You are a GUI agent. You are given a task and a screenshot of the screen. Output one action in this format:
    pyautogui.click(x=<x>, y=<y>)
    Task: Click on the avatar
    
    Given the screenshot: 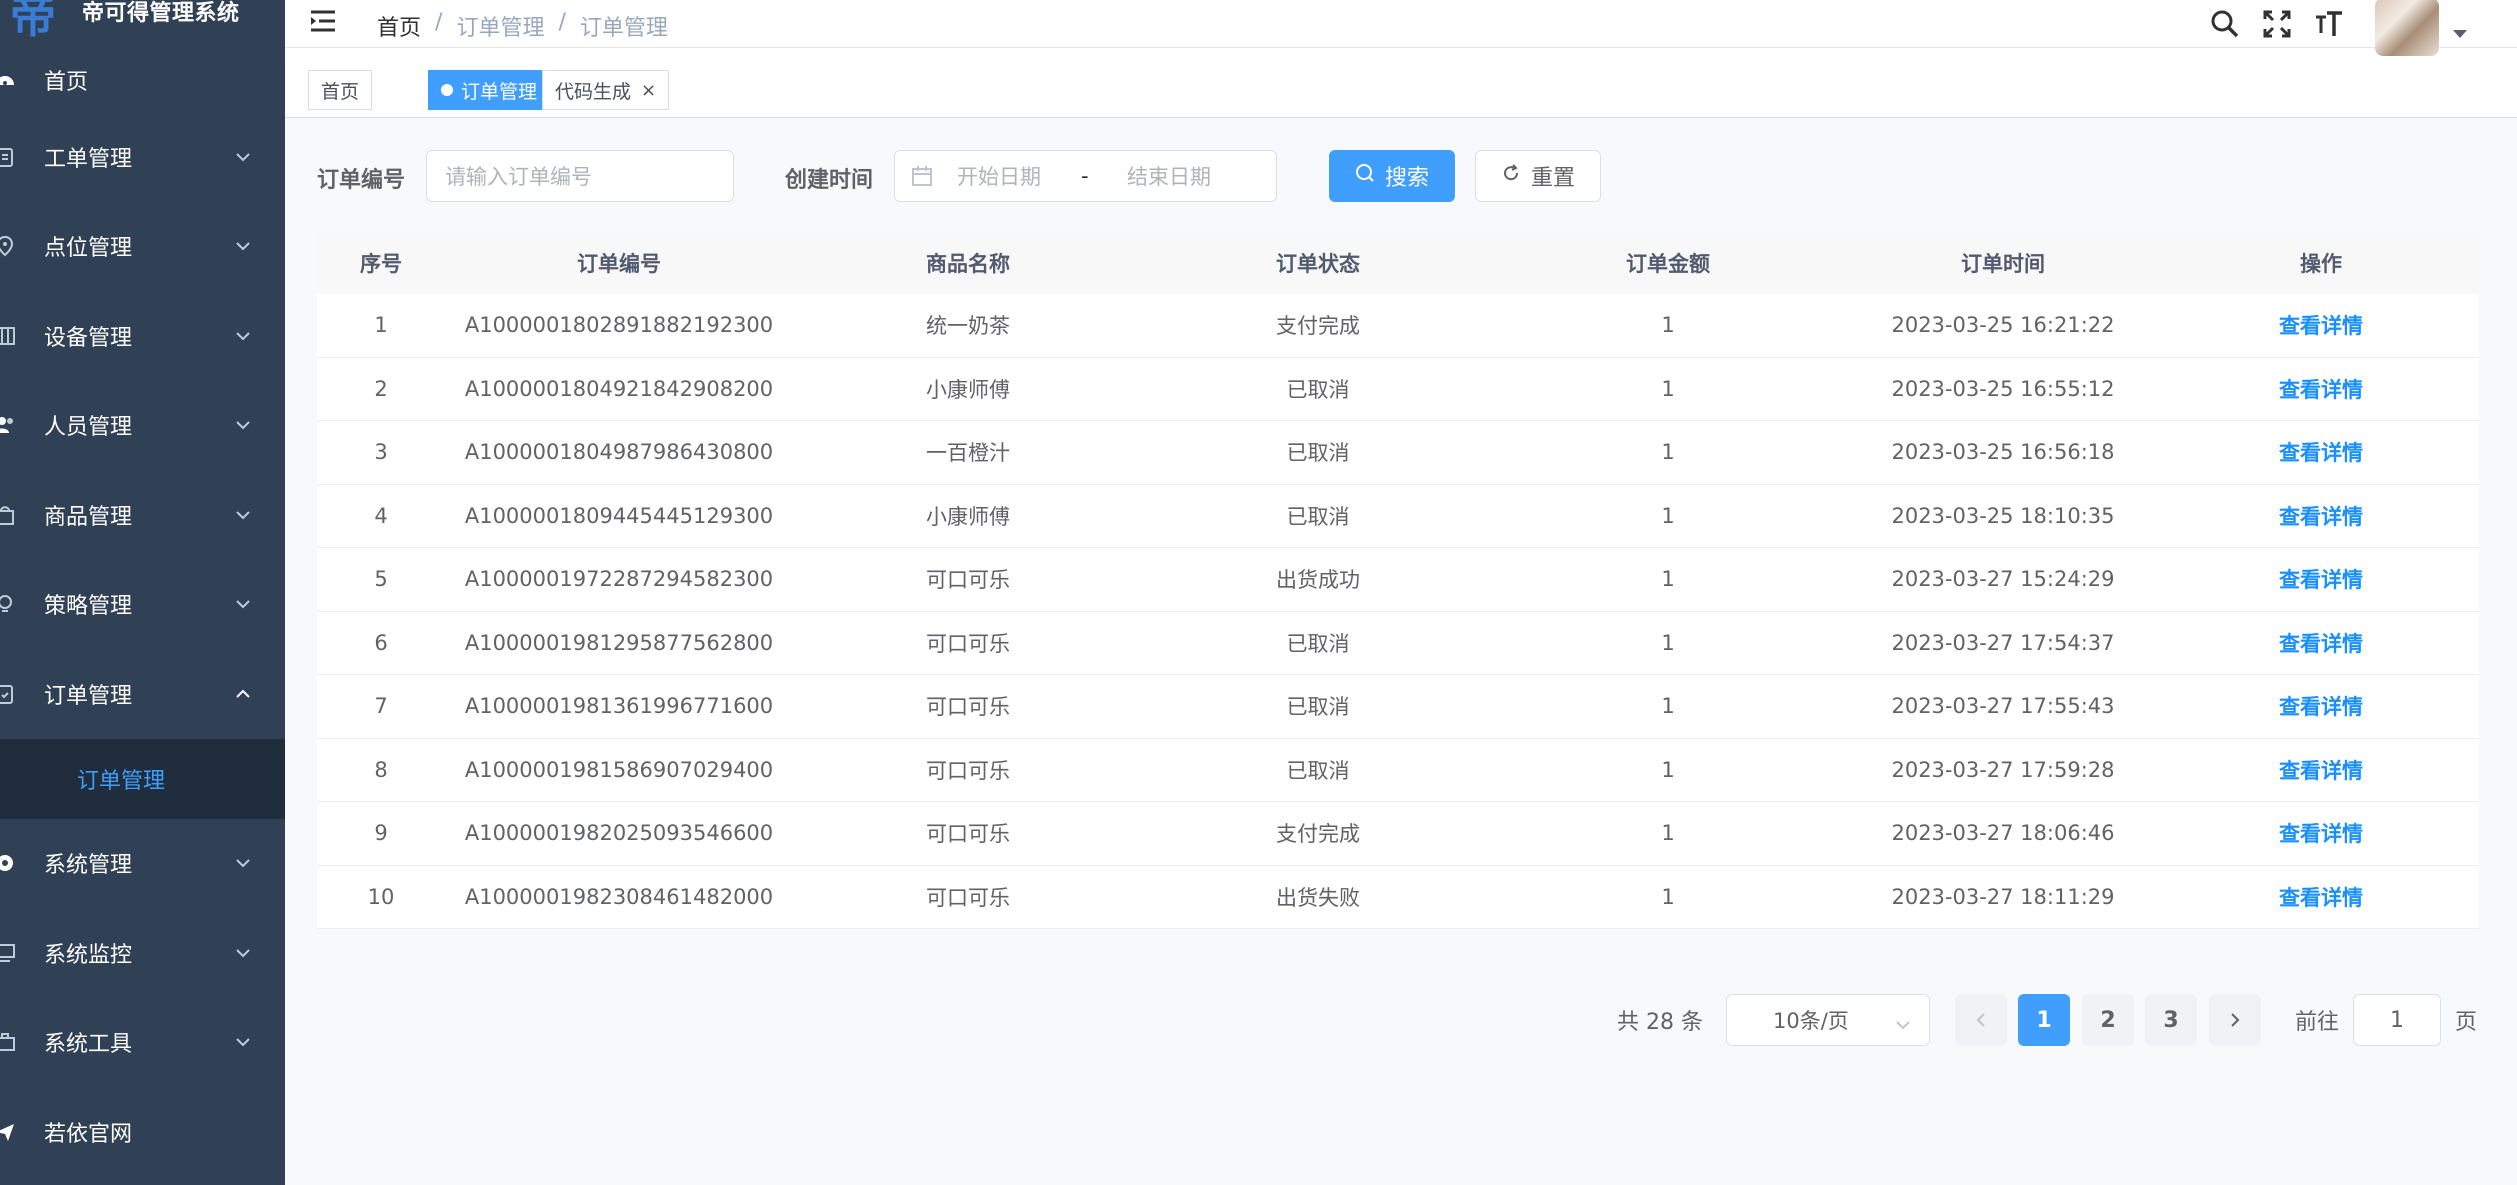 What is the action you would take?
    pyautogui.click(x=2407, y=28)
    